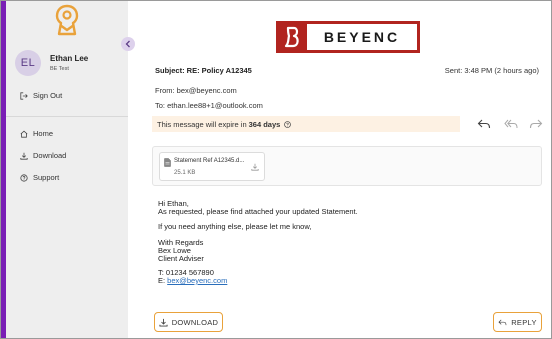 This screenshot has width=552, height=339. I want to click on file-icon, so click(167, 162).